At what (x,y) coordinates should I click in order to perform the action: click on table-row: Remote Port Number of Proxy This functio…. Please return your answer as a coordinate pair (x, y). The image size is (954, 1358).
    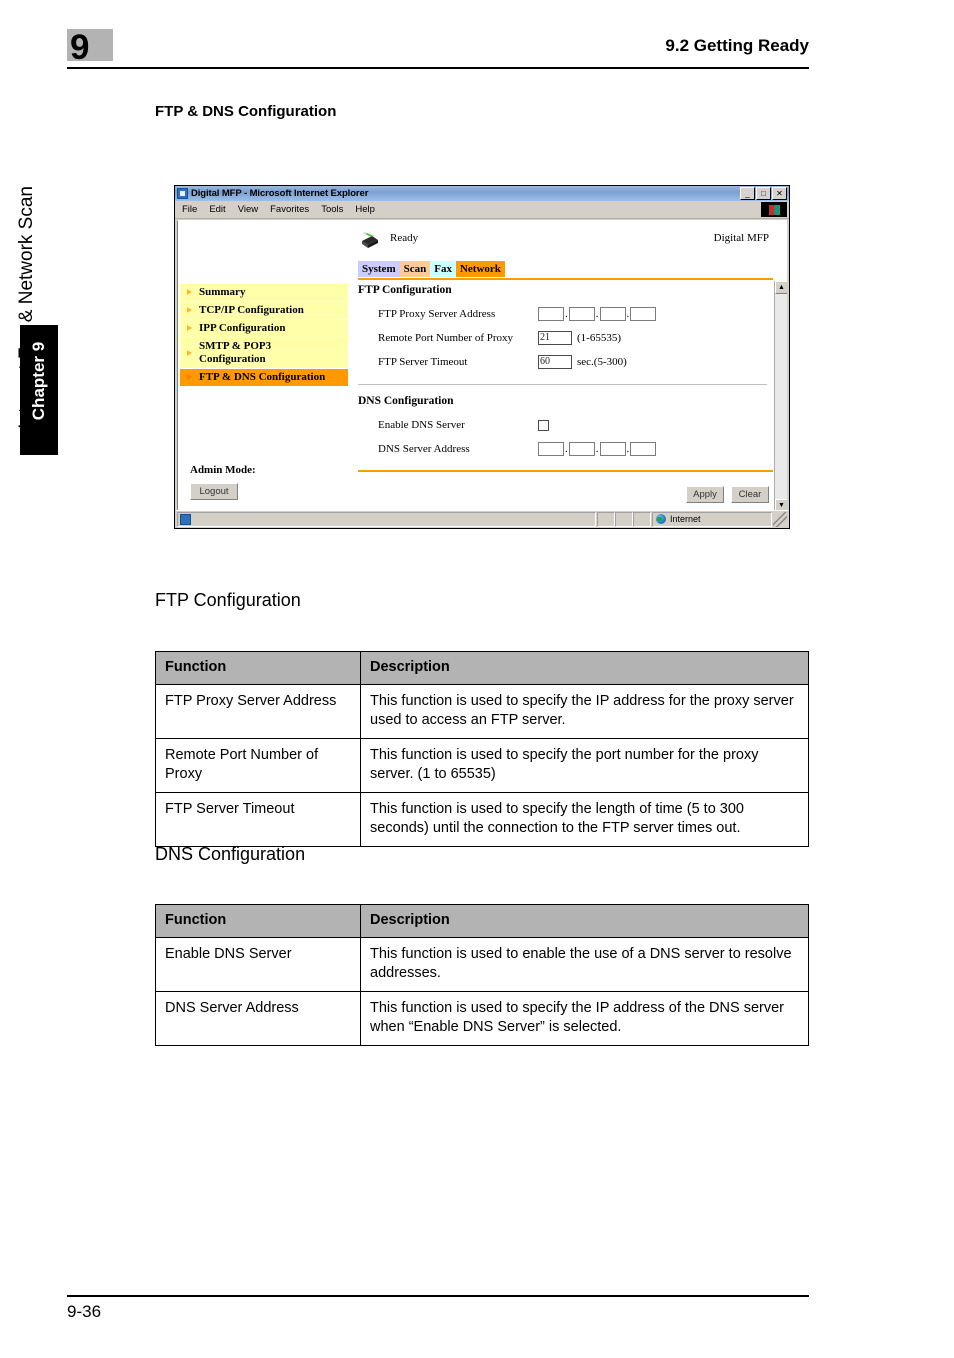
    Looking at the image, I should click on (482, 765).